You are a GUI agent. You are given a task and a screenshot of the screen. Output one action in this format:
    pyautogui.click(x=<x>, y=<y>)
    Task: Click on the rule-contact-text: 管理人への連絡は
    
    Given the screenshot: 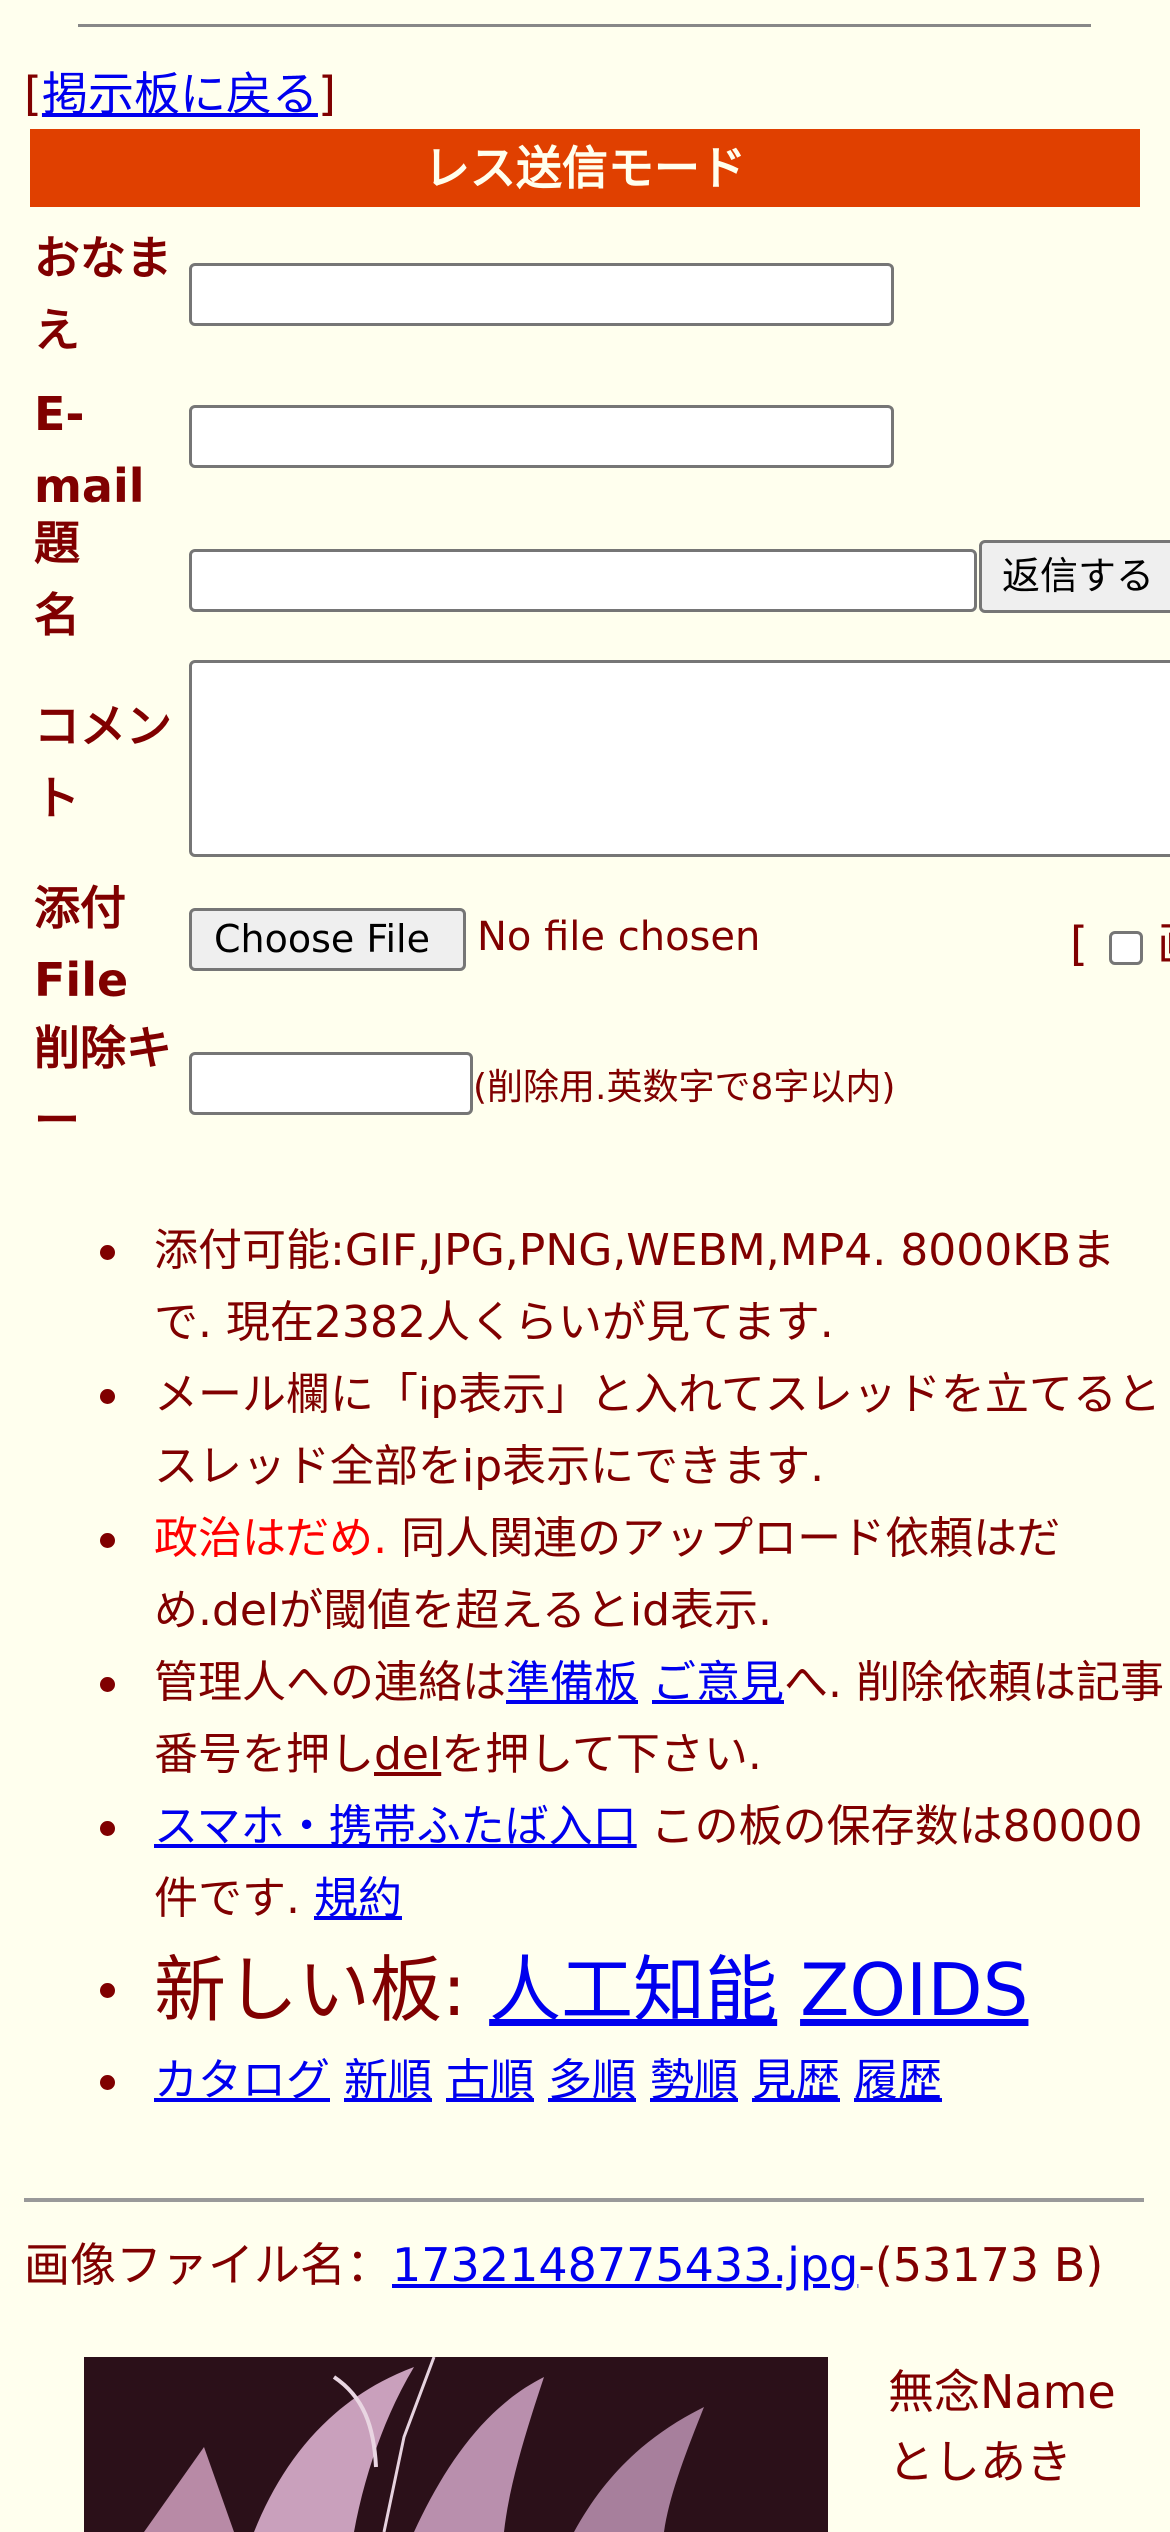 What is the action you would take?
    pyautogui.click(x=330, y=1682)
    